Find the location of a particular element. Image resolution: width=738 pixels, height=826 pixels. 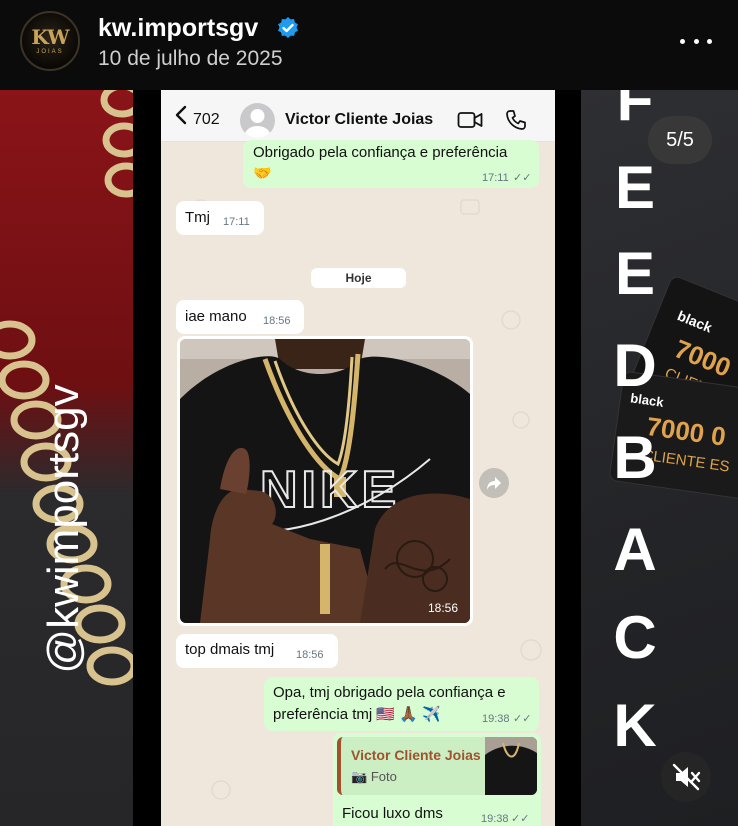

message-bubble-incoming: top dmais tmj 18:56 is located at coordinates (257, 651).